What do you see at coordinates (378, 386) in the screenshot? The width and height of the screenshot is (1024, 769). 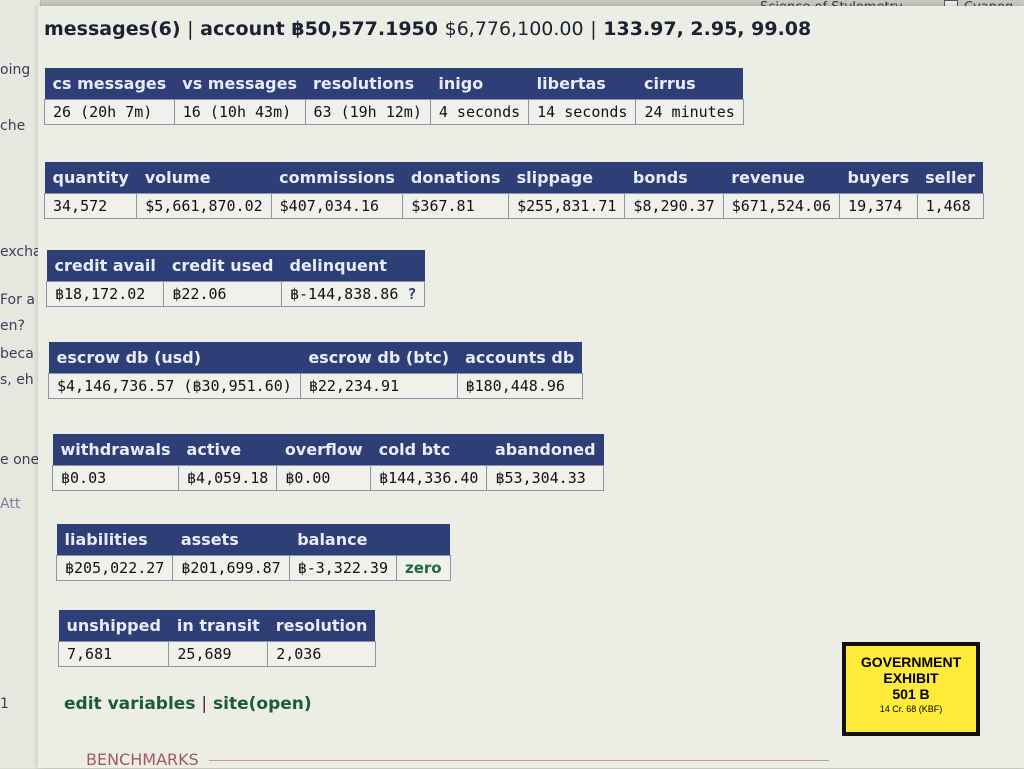 I see `escrow-btc-value: ฿22,234.91` at bounding box center [378, 386].